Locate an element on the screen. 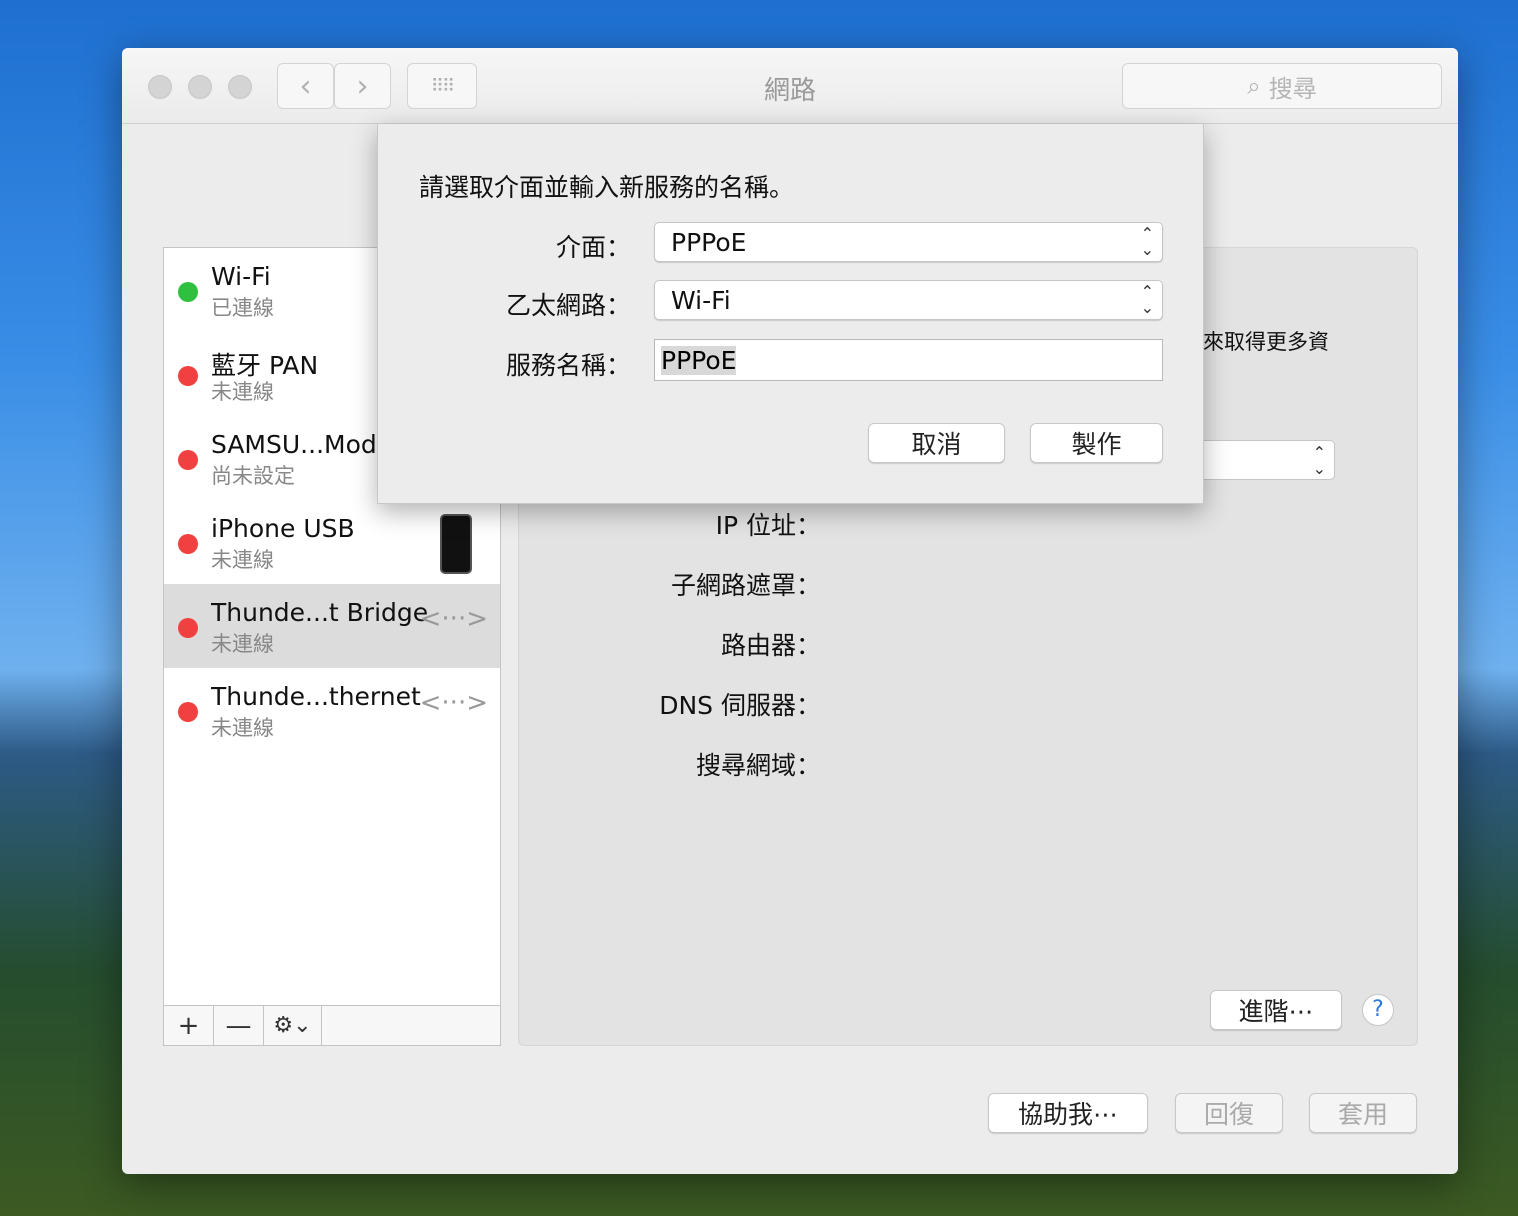 This screenshot has height=1216, width=1518. service-name-input: PPPoE is located at coordinates (908, 360).